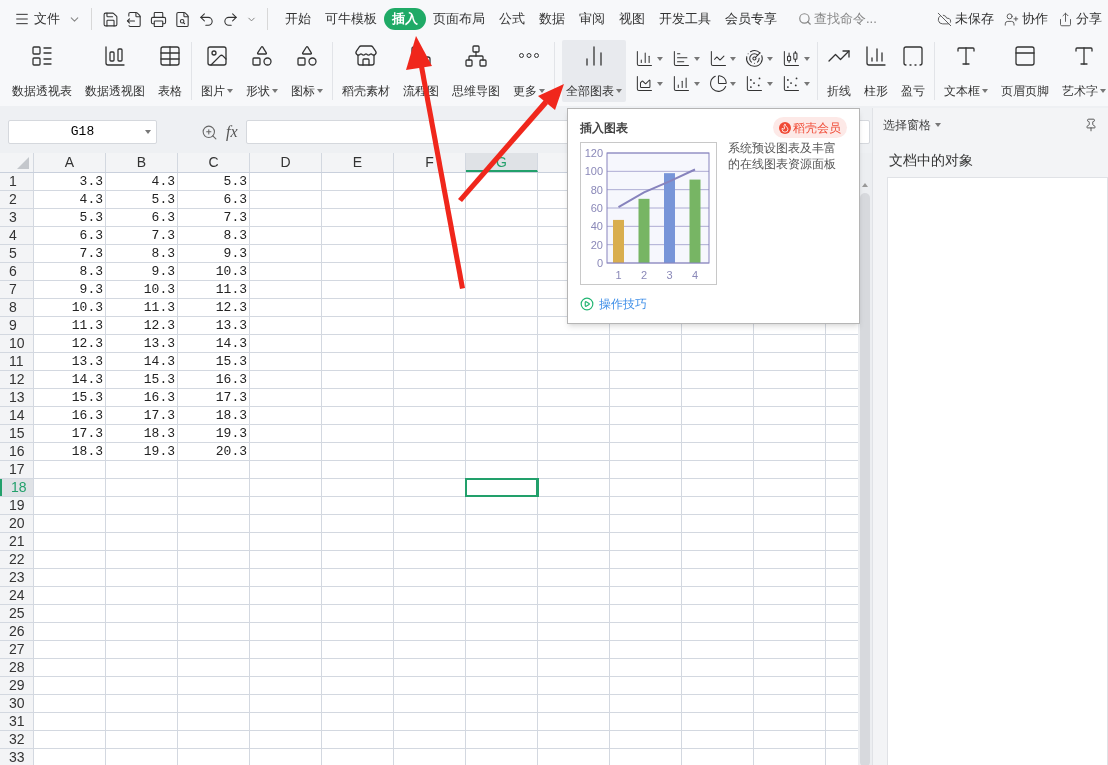  Describe the element at coordinates (17, 721) in the screenshot. I see `row-header: 31` at that location.